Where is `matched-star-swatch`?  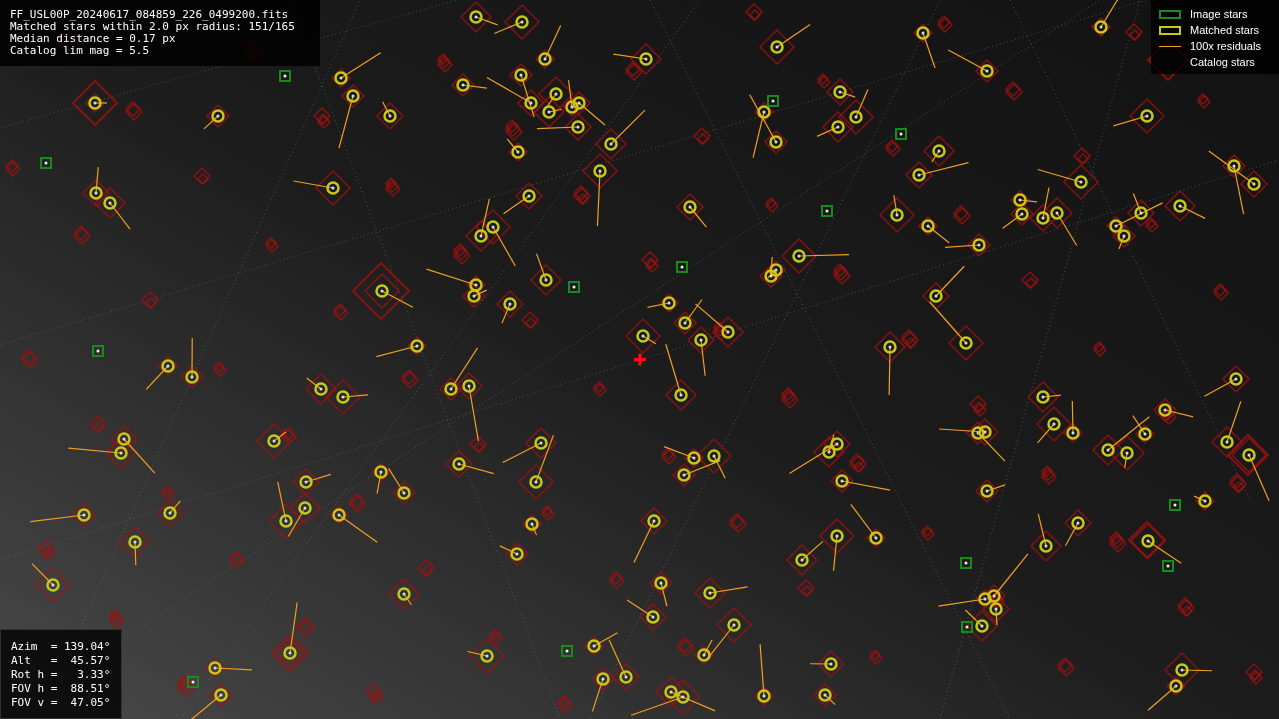 matched-star-swatch is located at coordinates (1169, 30).